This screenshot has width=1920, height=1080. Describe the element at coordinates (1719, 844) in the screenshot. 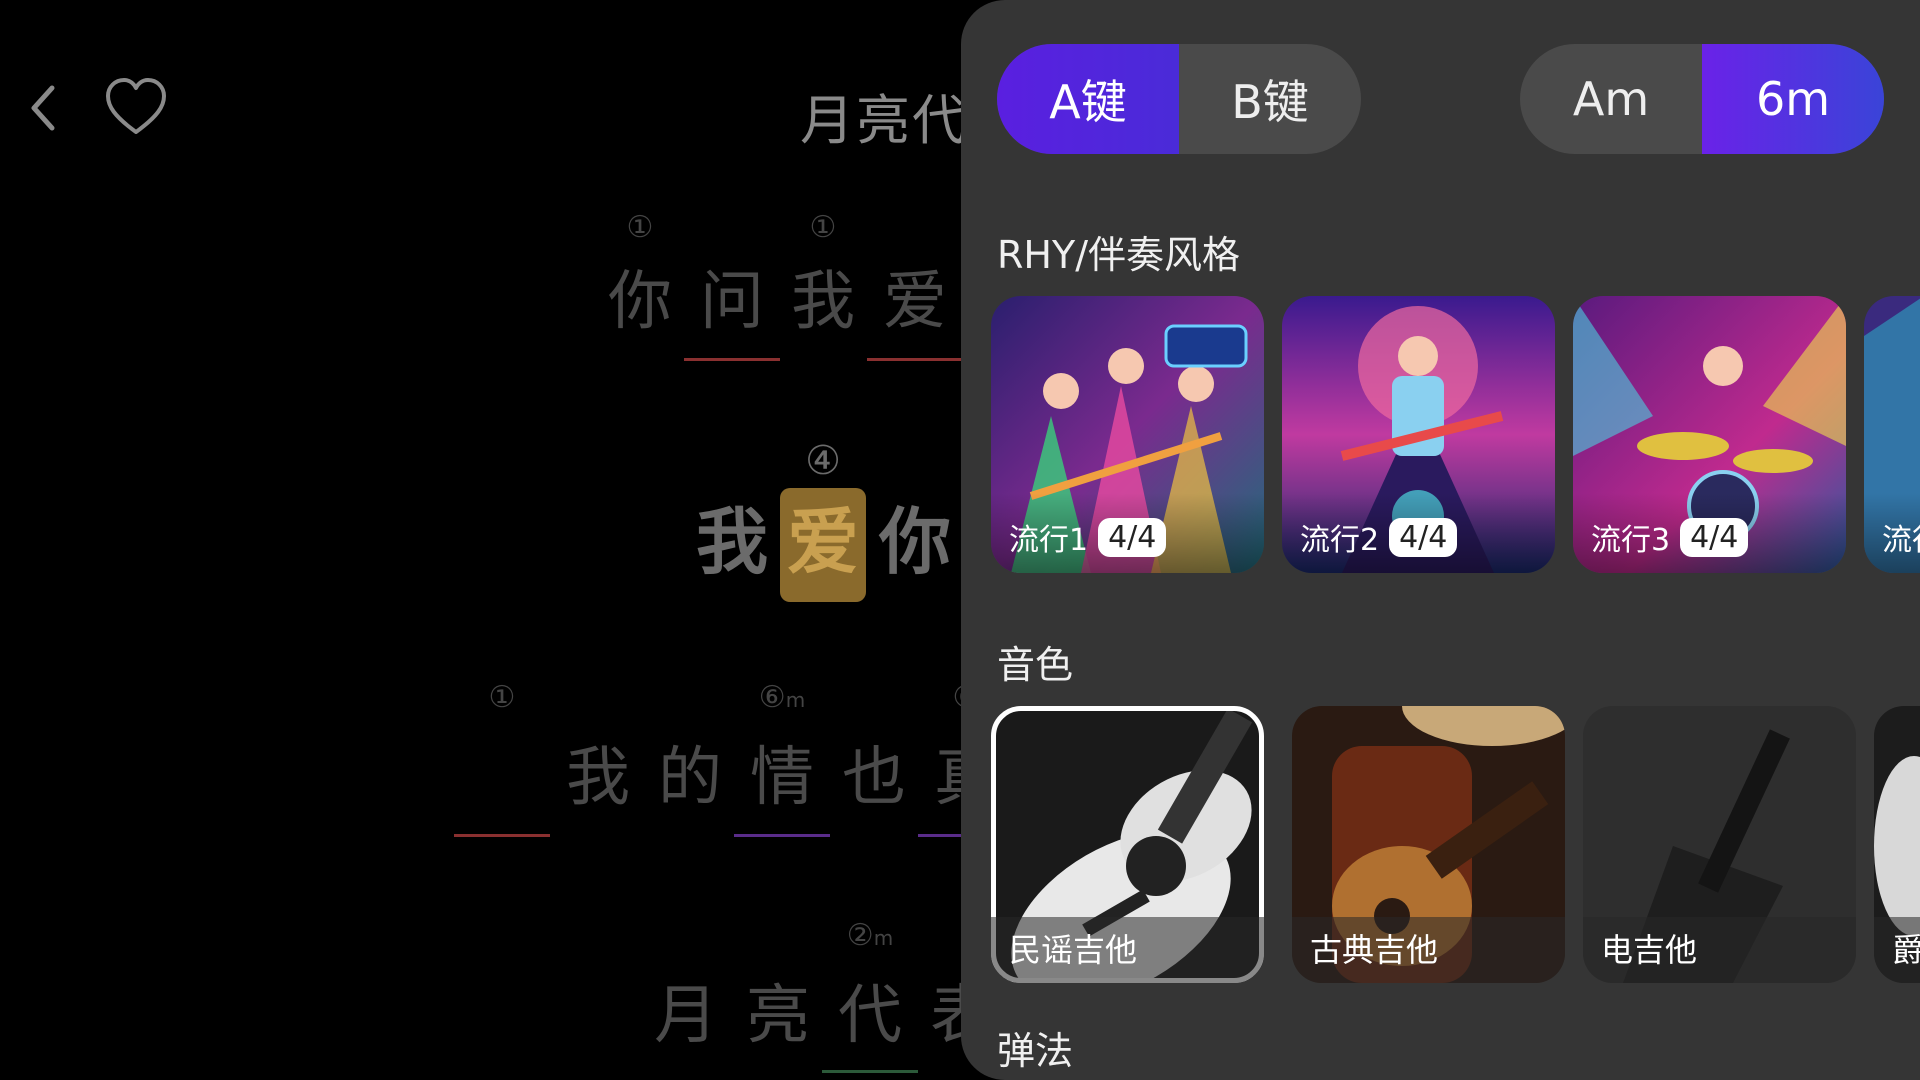

I see `tone-card: 电吉他` at that location.